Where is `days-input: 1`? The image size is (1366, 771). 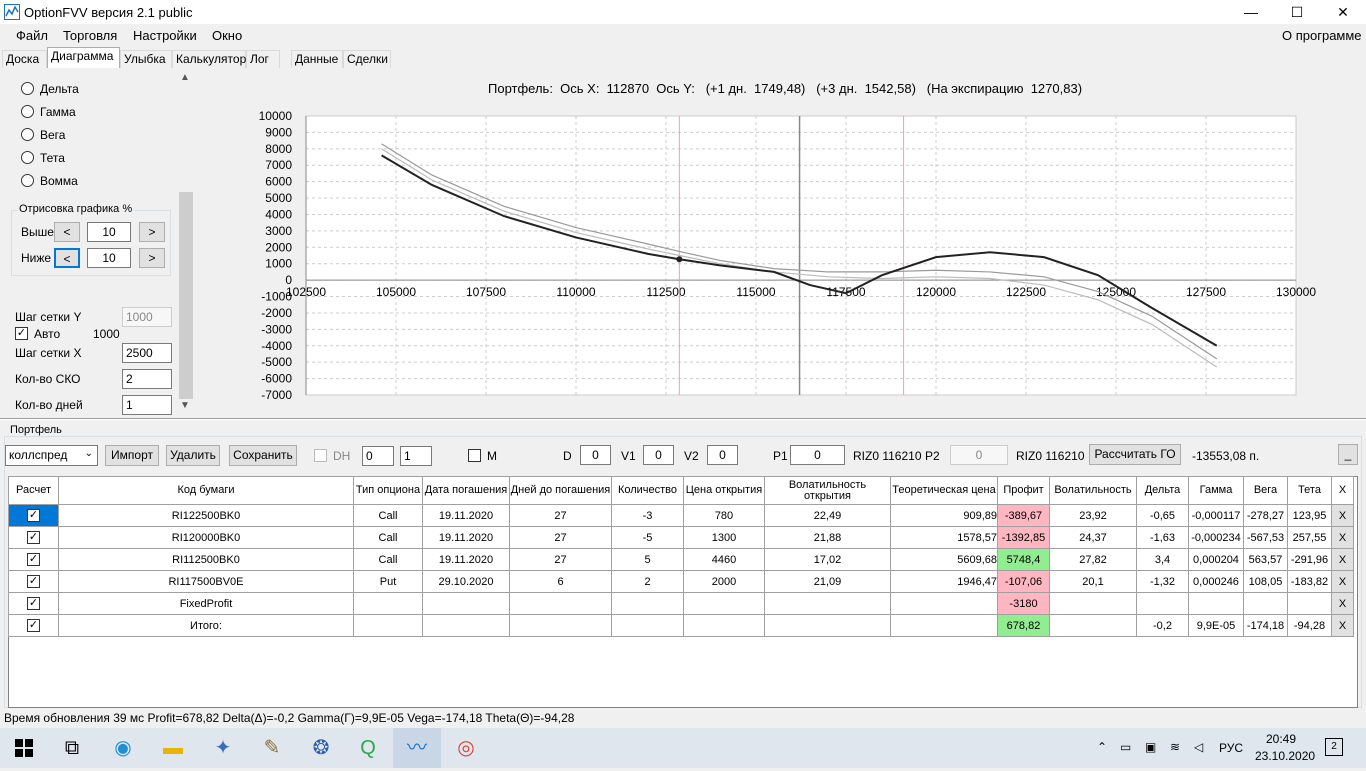 days-input: 1 is located at coordinates (147, 405).